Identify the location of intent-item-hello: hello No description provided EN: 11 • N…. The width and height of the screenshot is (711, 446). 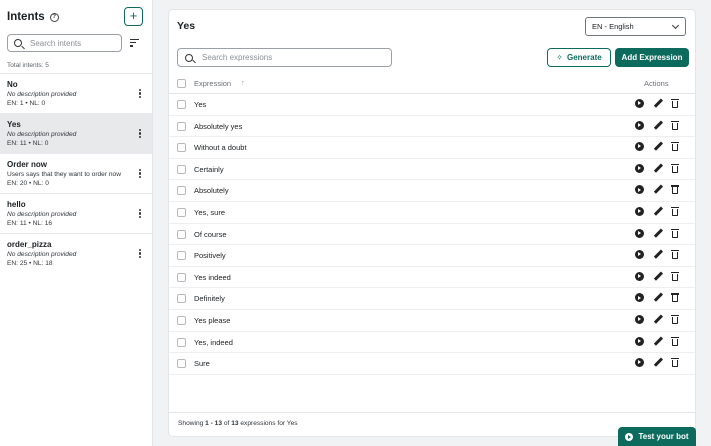
(76, 213).